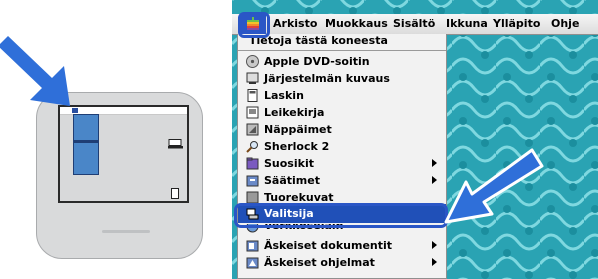 Image resolution: width=598 pixels, height=279 pixels. I want to click on menu-ohje: Ohje, so click(565, 23).